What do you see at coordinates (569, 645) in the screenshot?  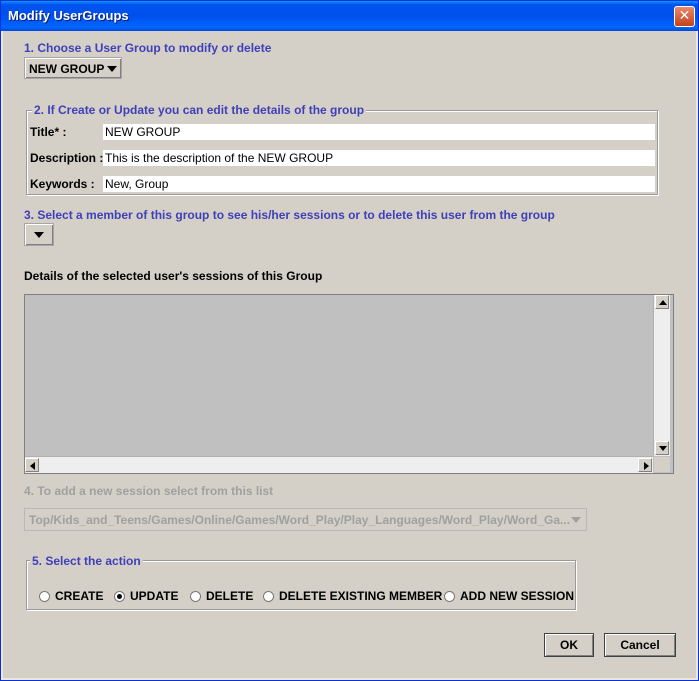 I see `ok-button: OK` at bounding box center [569, 645].